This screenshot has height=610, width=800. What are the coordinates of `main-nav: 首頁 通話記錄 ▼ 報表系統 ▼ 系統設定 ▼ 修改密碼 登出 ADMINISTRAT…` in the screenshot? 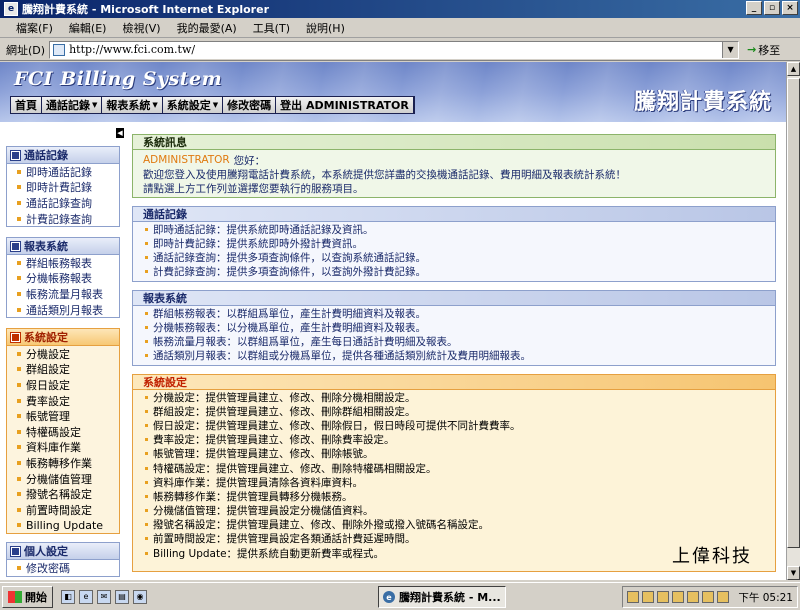 It's located at (212, 105).